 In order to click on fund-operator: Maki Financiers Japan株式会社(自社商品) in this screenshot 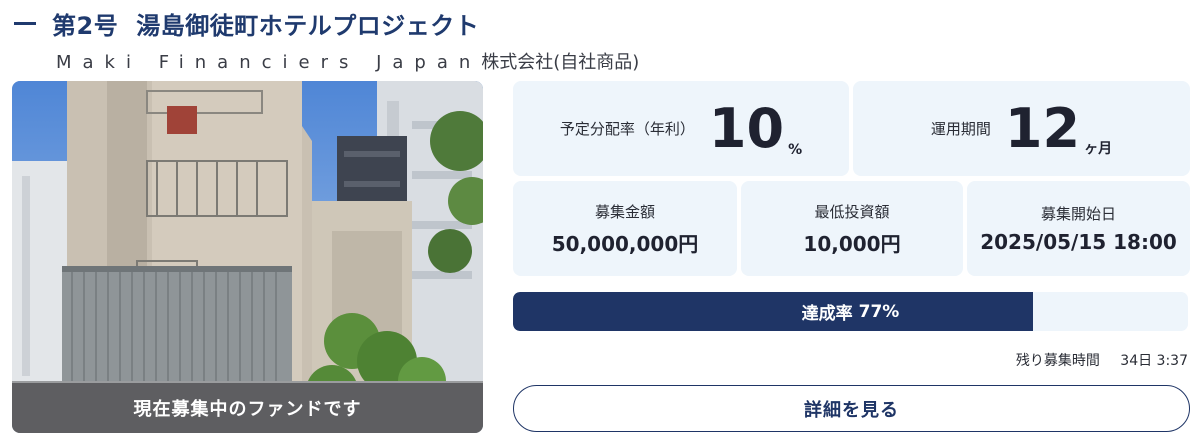, I will do `click(347, 61)`.